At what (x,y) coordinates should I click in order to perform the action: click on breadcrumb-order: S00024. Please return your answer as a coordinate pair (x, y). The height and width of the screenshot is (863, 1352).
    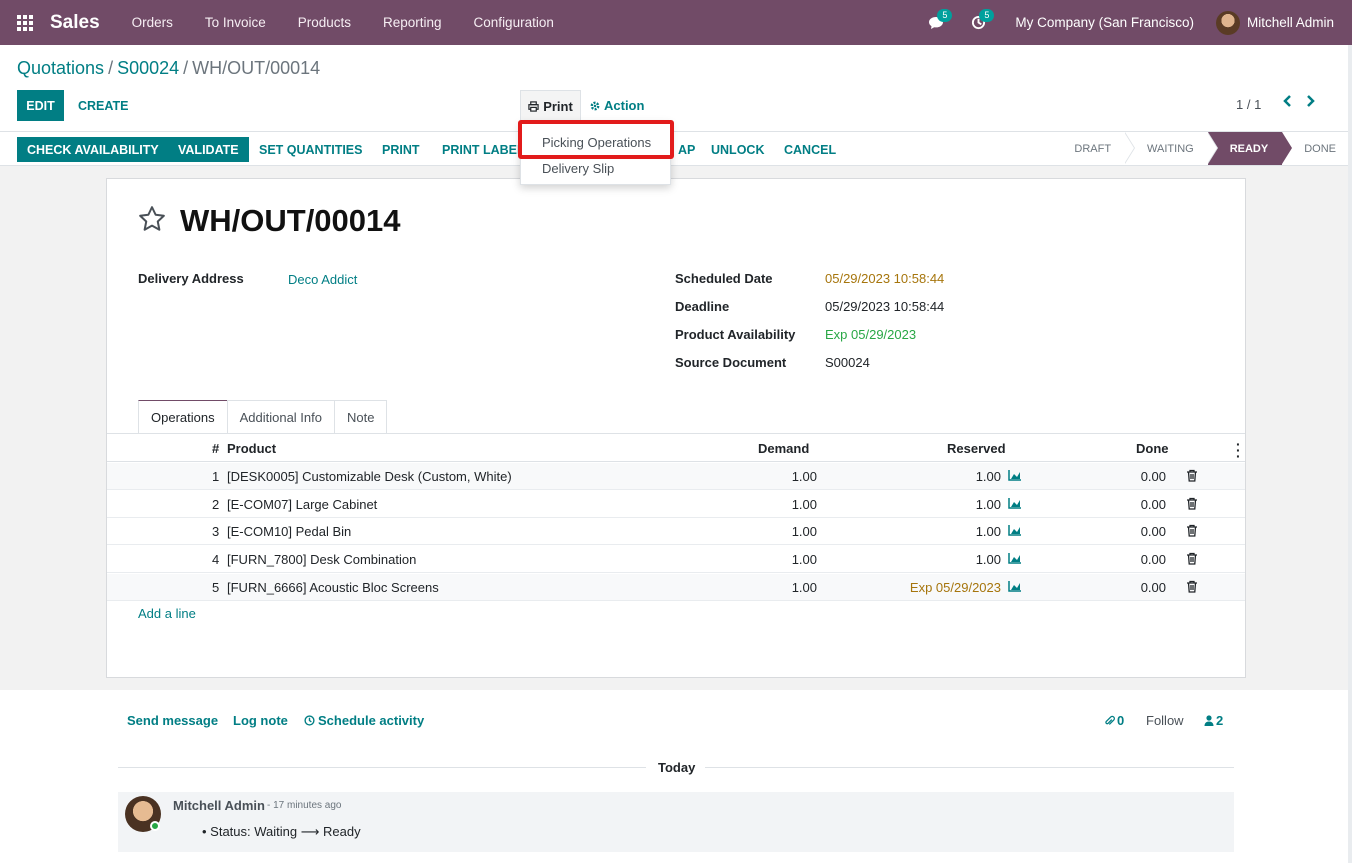
    Looking at the image, I should click on (148, 68).